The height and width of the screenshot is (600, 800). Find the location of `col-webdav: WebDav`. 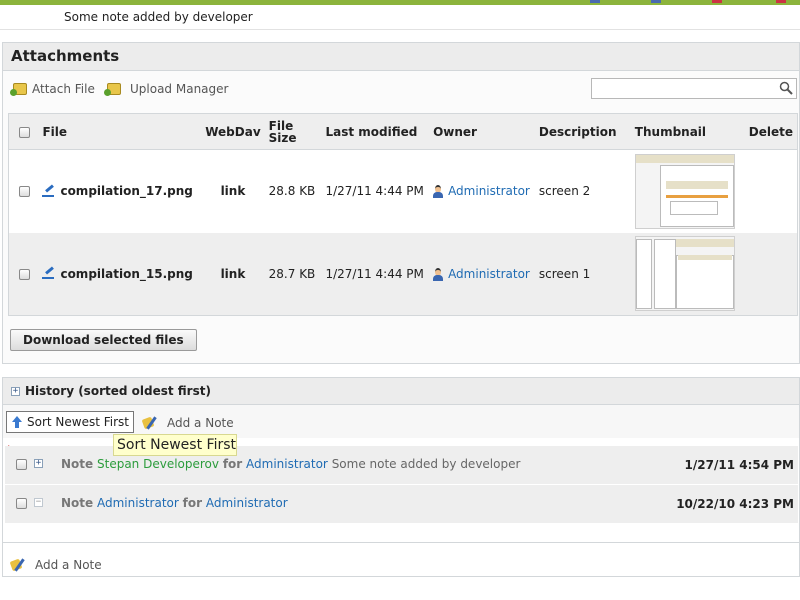

col-webdav: WebDav is located at coordinates (233, 131).